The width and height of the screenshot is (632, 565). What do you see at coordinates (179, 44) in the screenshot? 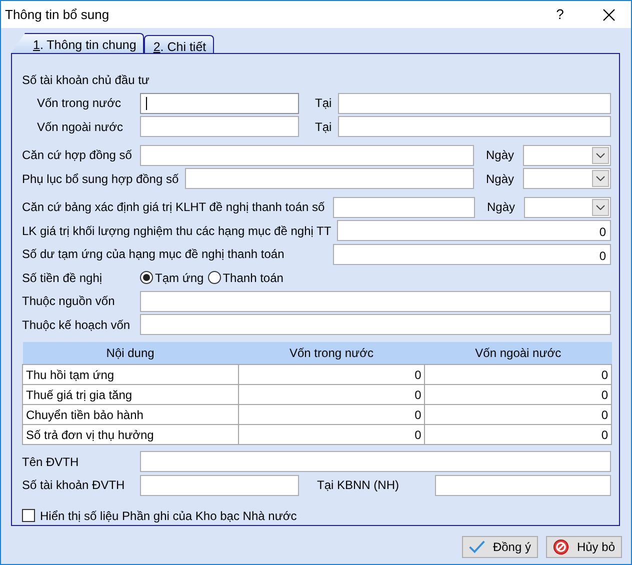
I see `tab: 2. Chi tiết` at bounding box center [179, 44].